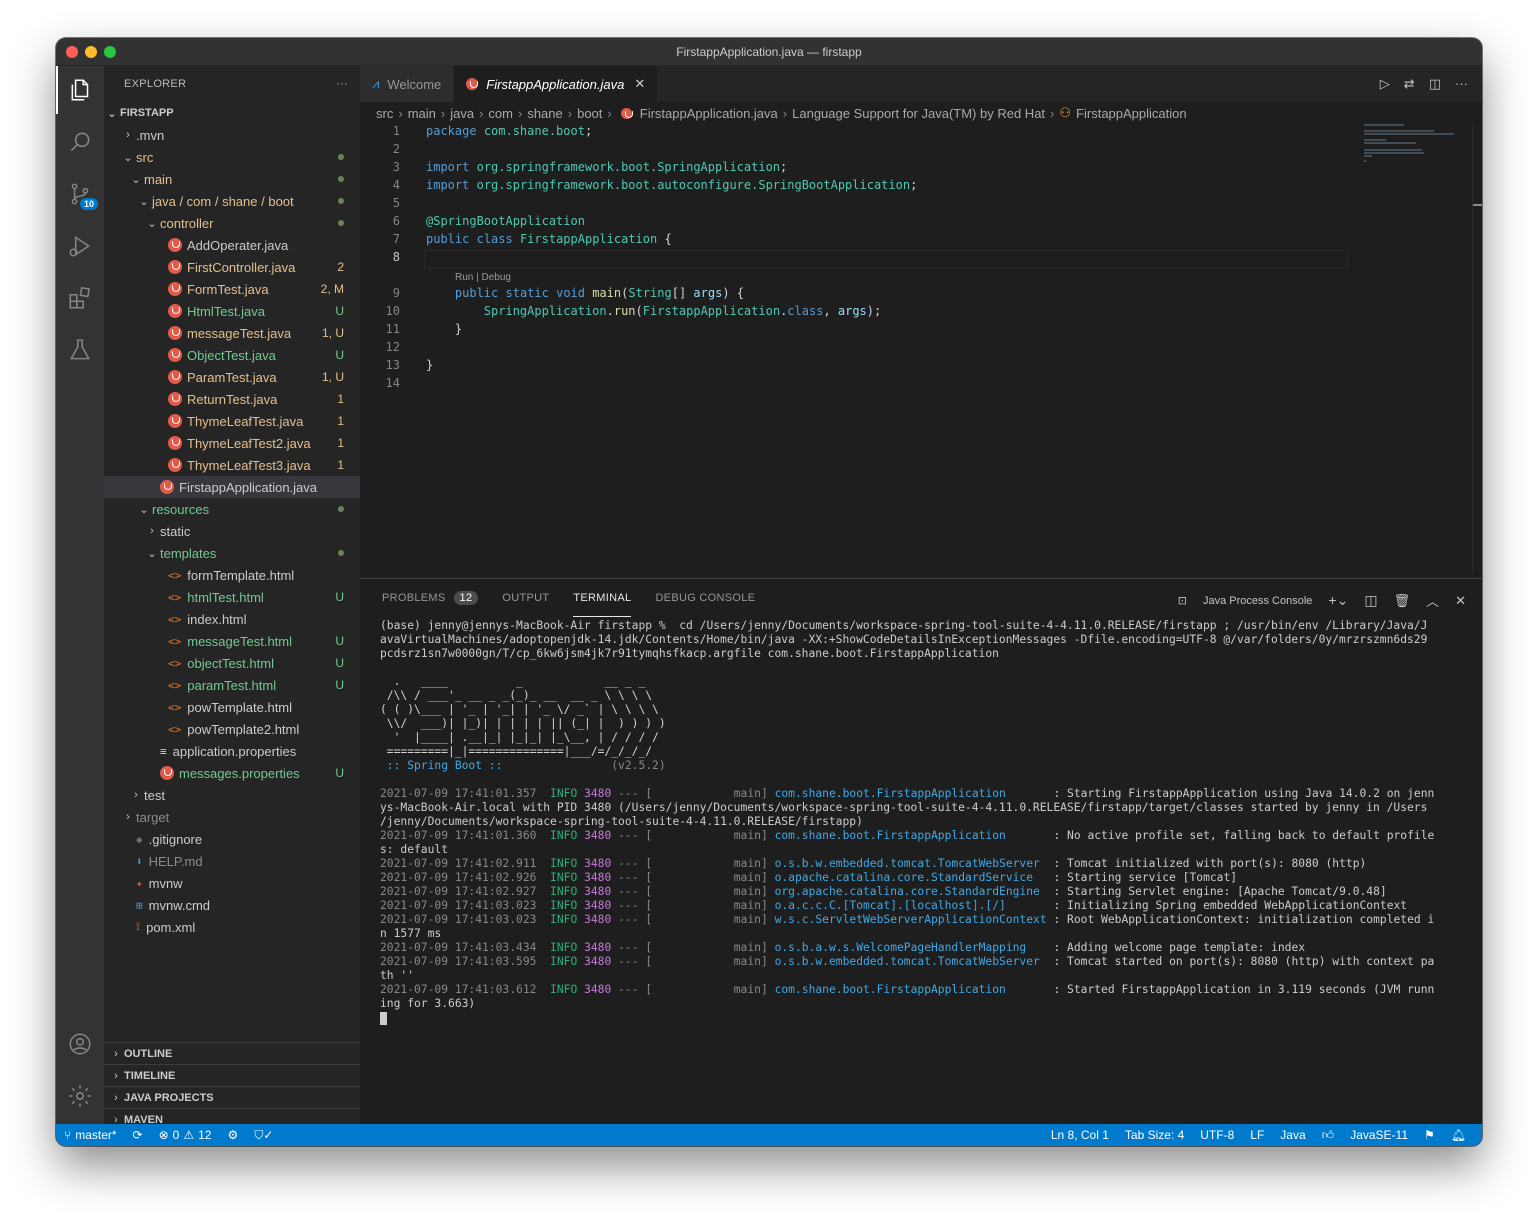 This screenshot has height=1220, width=1538. I want to click on tree-item: ParamTest.java 1, U, so click(232, 377).